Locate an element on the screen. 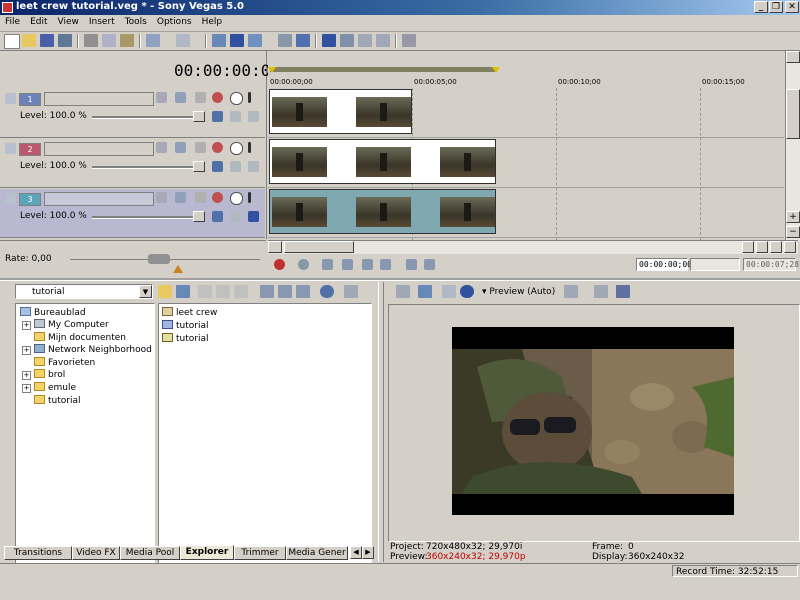  go-to-start-icon is located at coordinates (411, 264).